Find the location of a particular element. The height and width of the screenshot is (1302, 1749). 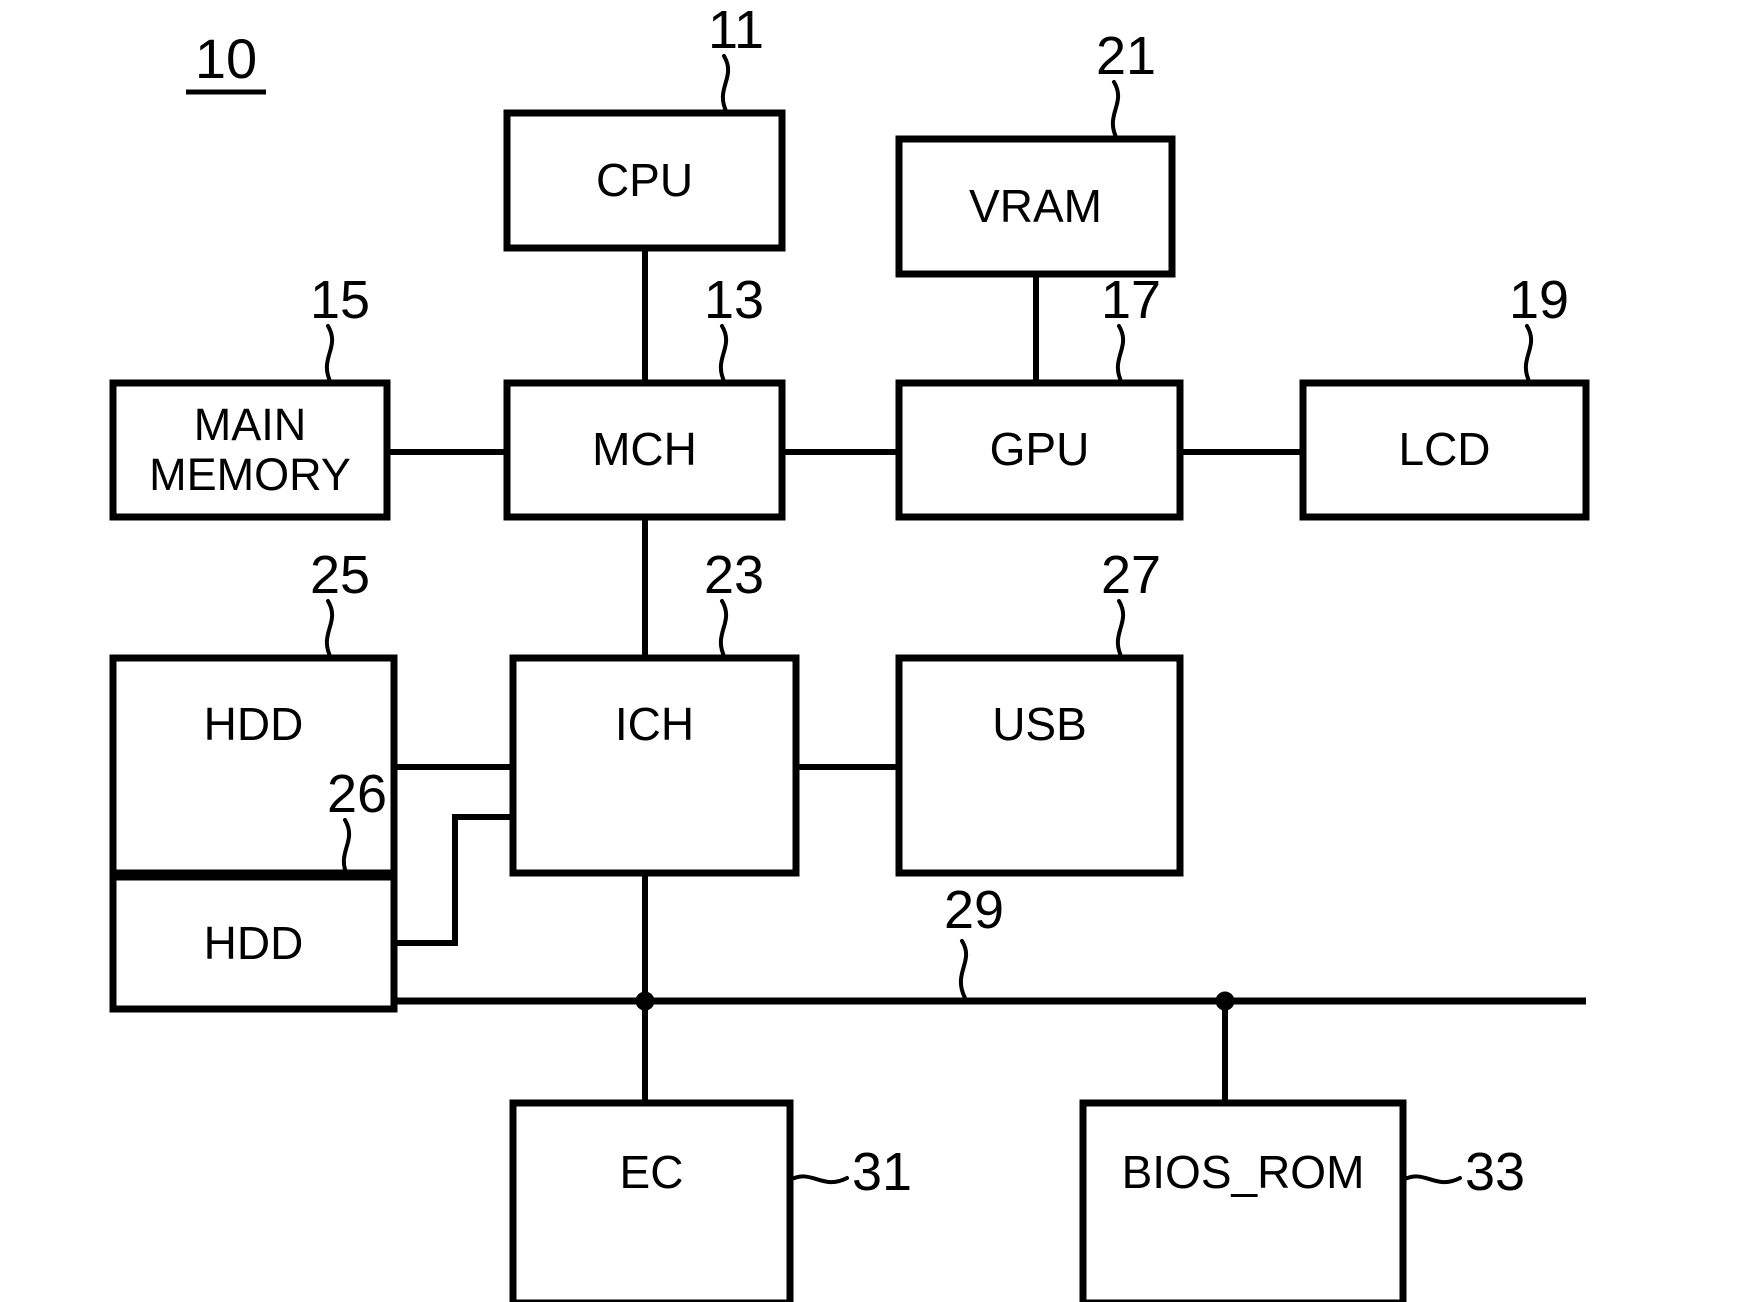

figure-number-10: 10 is located at coordinates (226, 61).